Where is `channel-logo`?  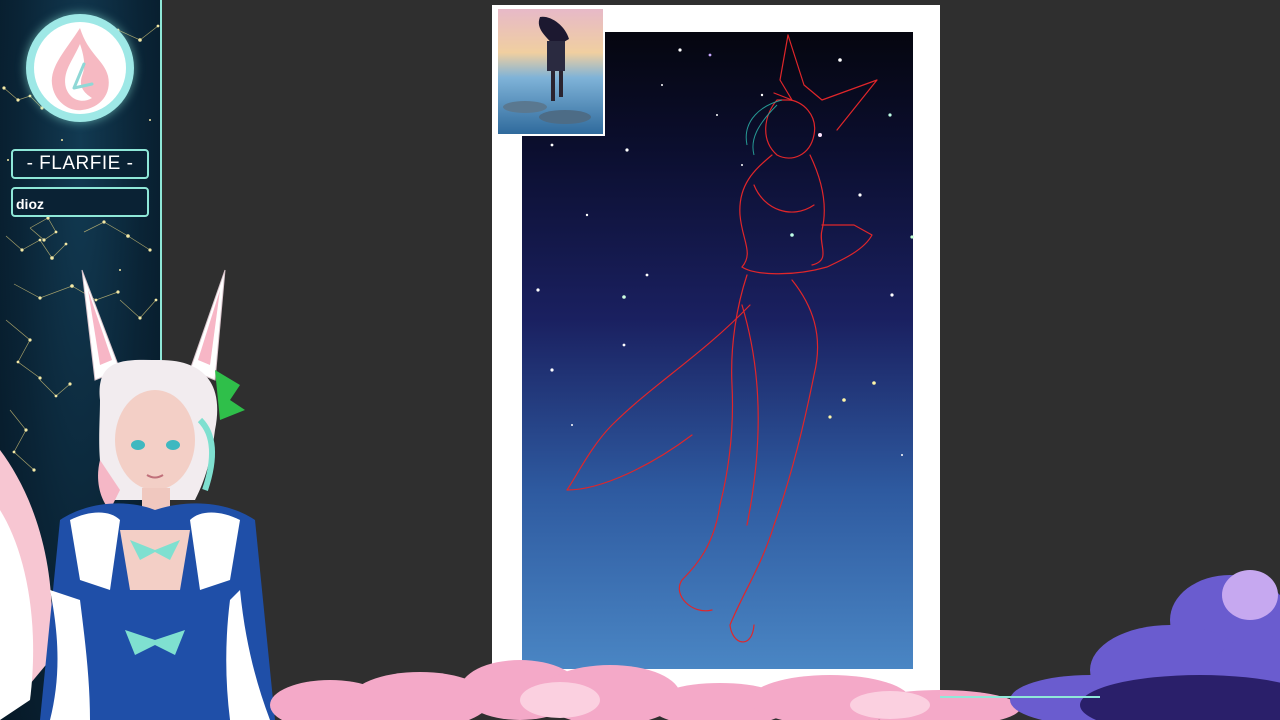
channel-logo is located at coordinates (80, 68).